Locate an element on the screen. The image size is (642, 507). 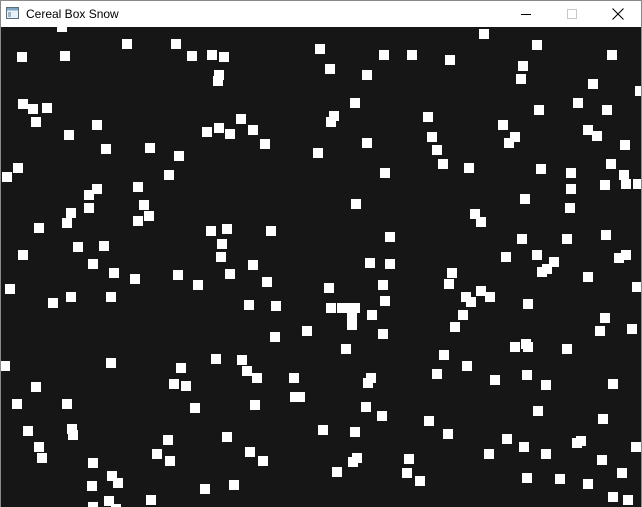
close-button is located at coordinates (618, 14).